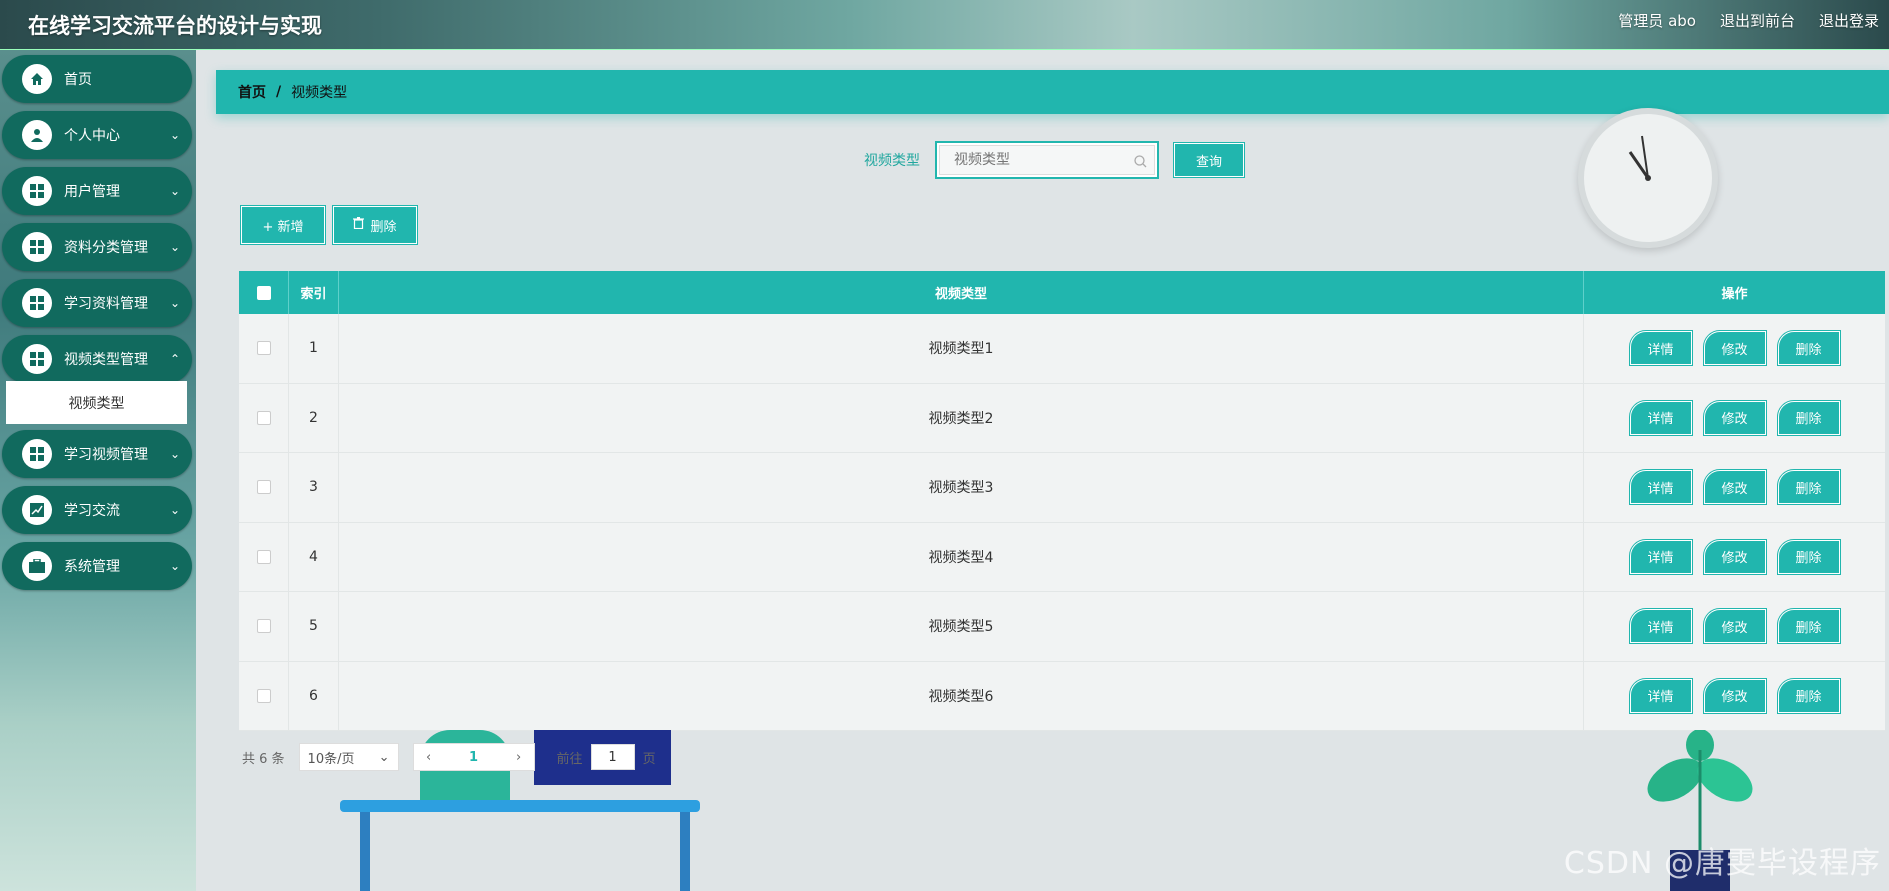 The image size is (1889, 891). I want to click on sidebar-item-home: 首页, so click(97, 79).